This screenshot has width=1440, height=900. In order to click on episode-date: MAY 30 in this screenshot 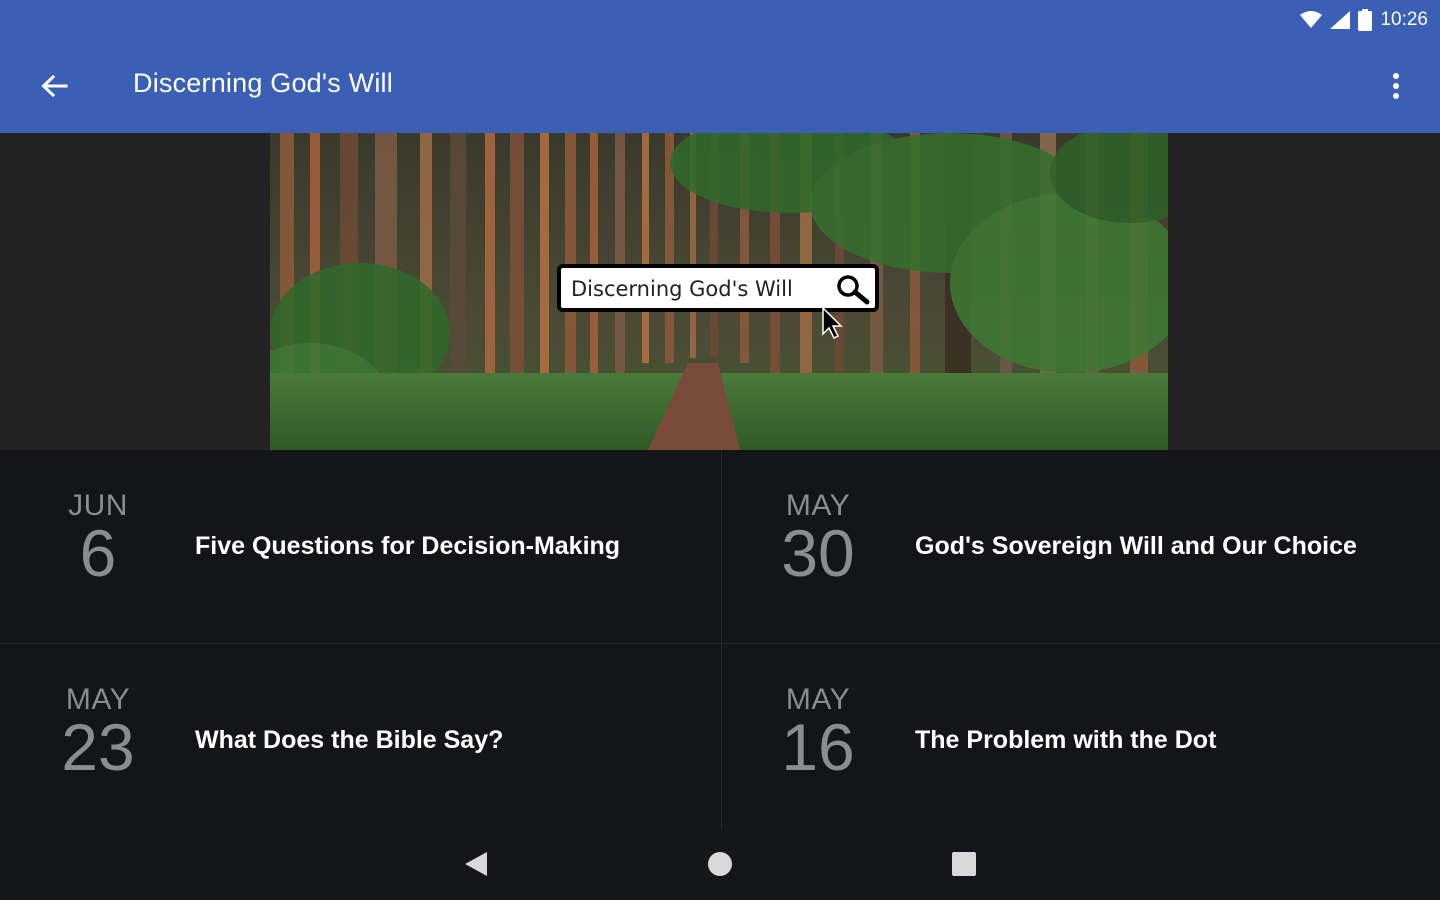, I will do `click(818, 540)`.